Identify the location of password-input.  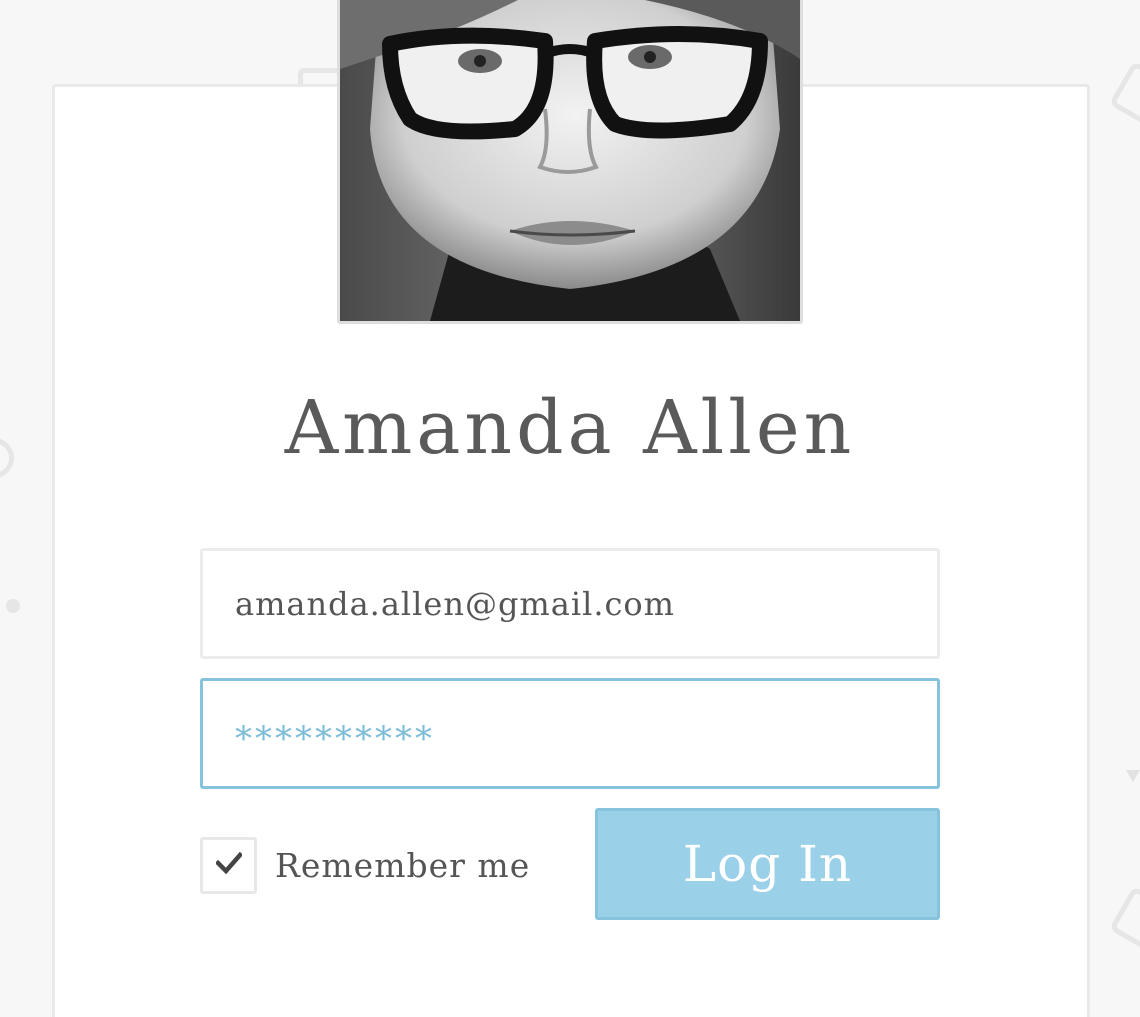
(570, 733).